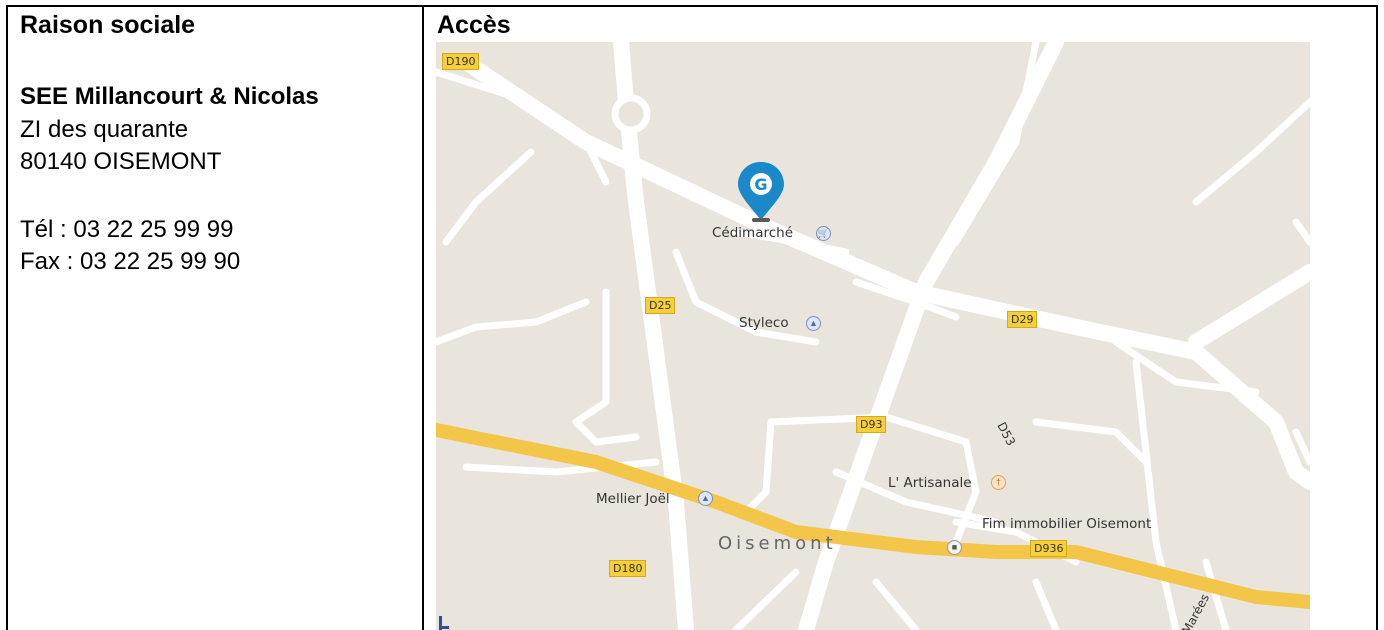 This screenshot has width=1384, height=630. I want to click on table-left-border, so click(7, 317).